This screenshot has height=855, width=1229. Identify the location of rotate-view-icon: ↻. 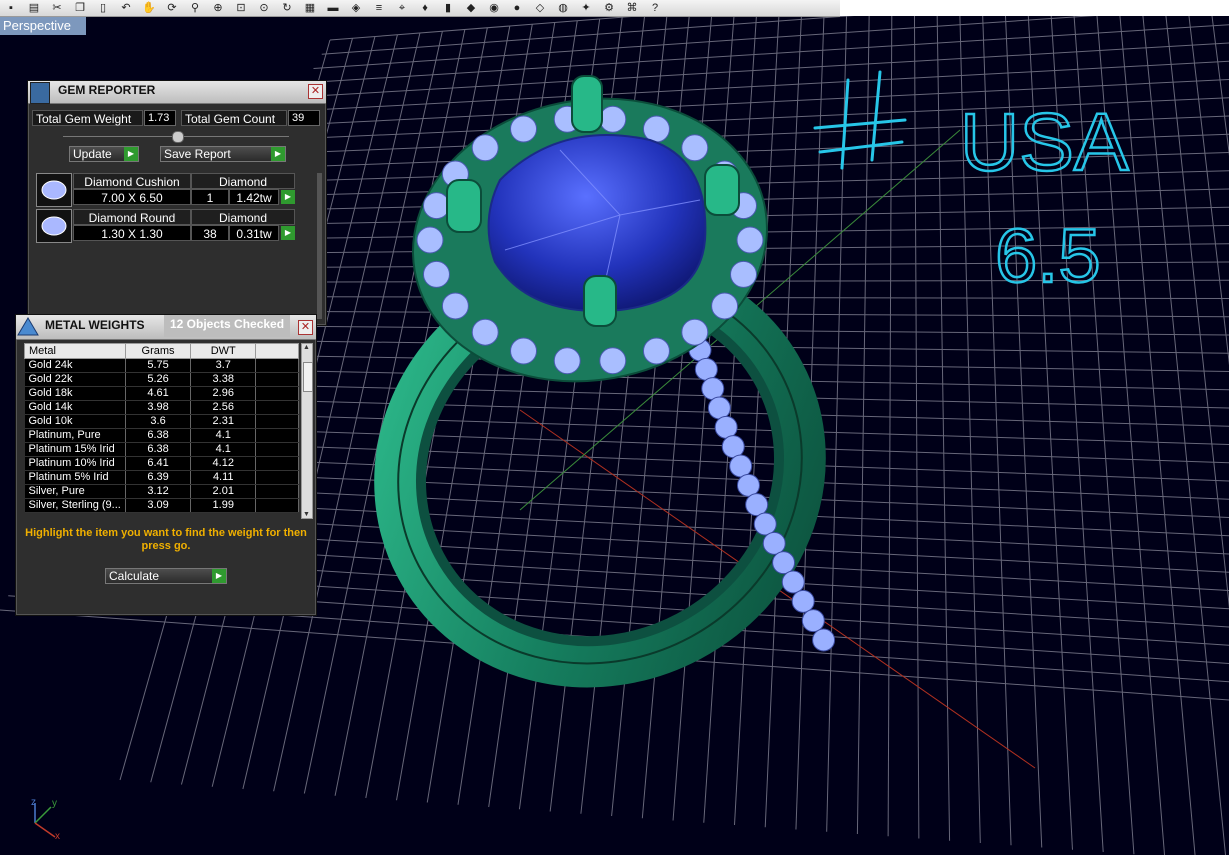
(287, 8).